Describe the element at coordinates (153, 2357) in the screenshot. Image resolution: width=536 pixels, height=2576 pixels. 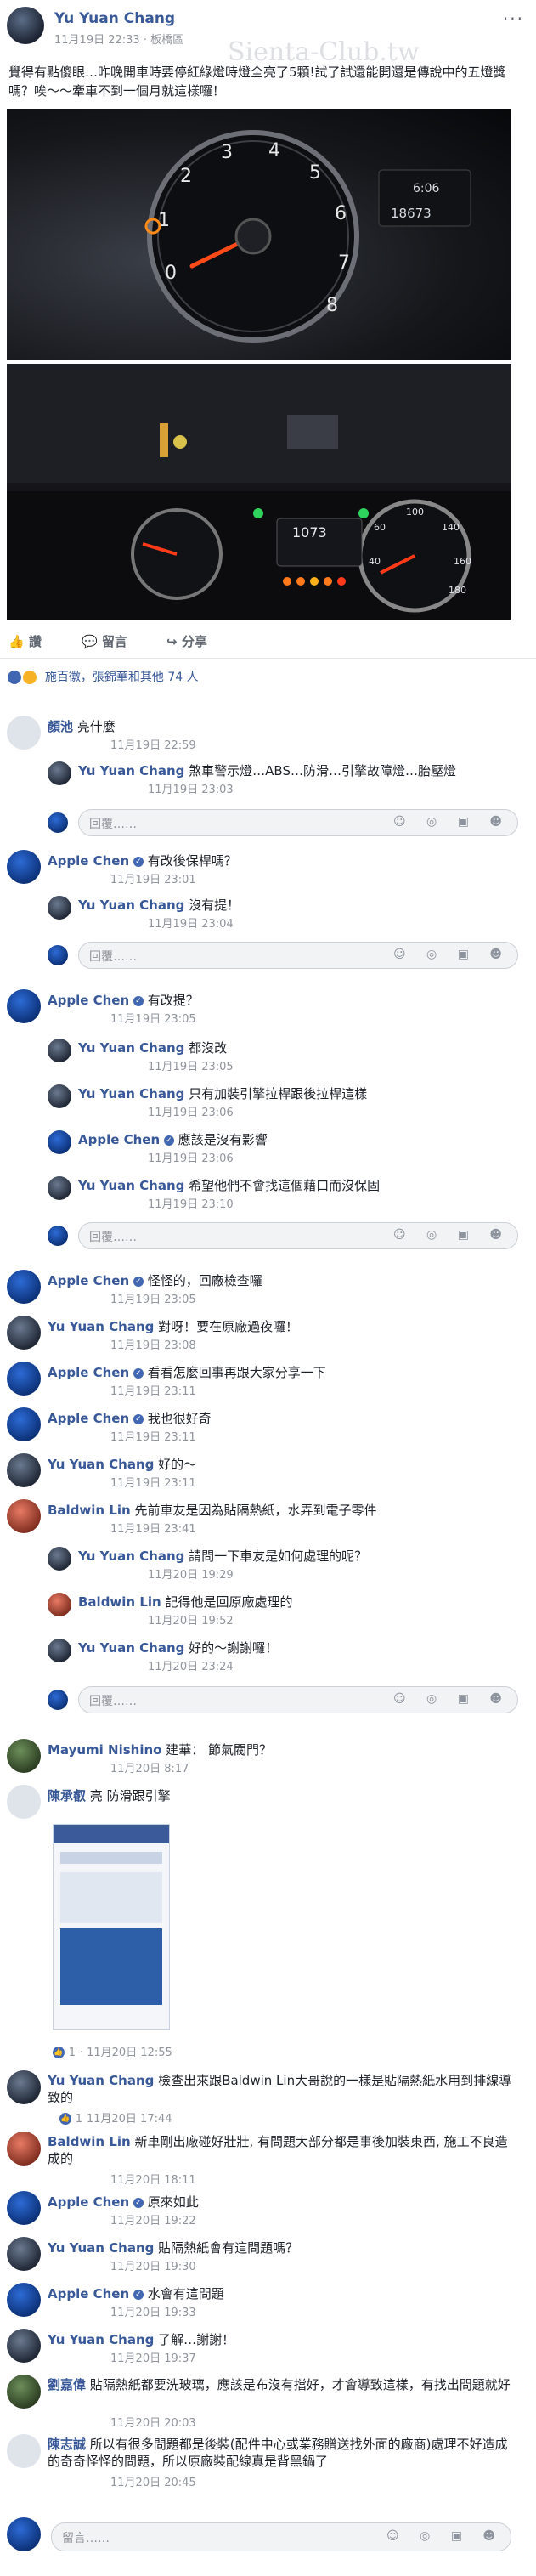
I see `comment-time: 11月20日 19:37` at that location.